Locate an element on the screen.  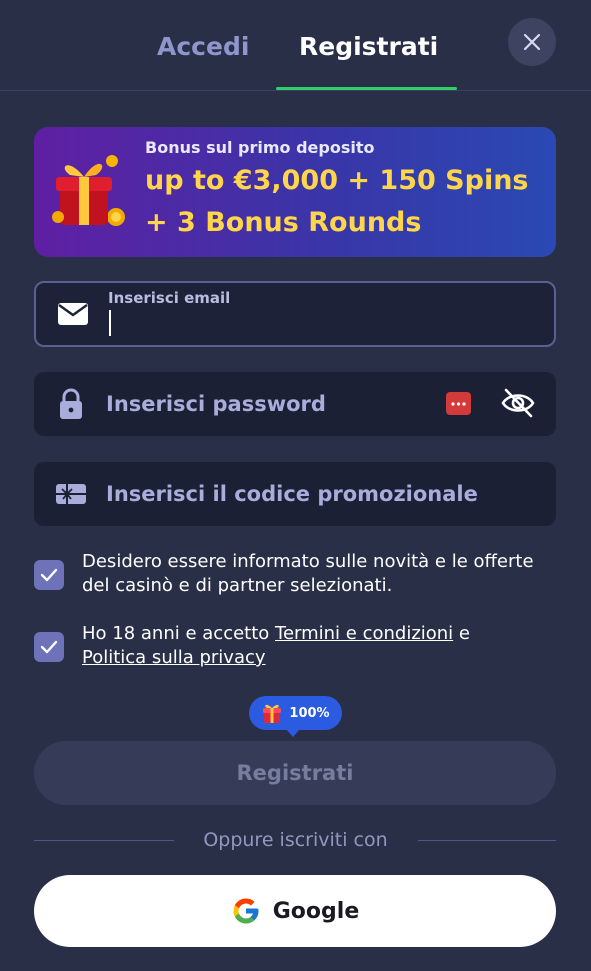
active-tab-indicator is located at coordinates (366, 88).